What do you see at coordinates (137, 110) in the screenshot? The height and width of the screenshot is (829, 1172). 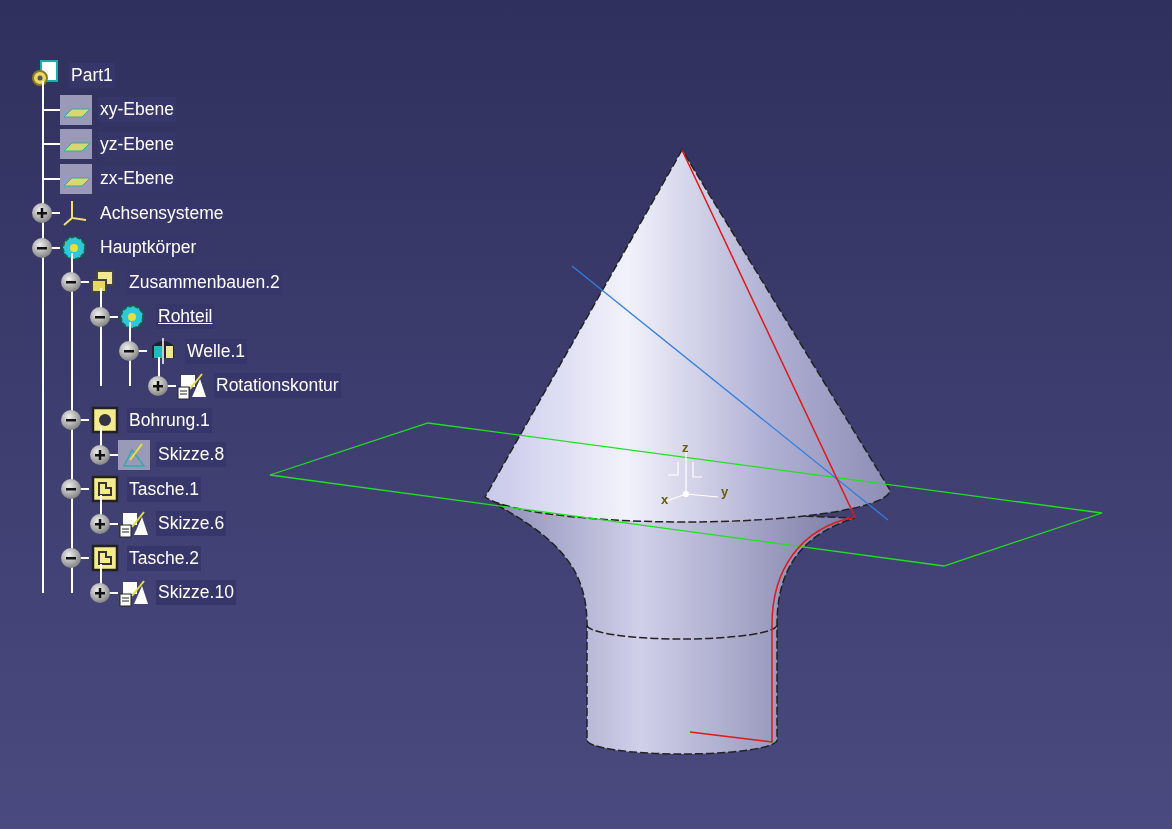 I see `tree-item-label: xy-Ebene` at bounding box center [137, 110].